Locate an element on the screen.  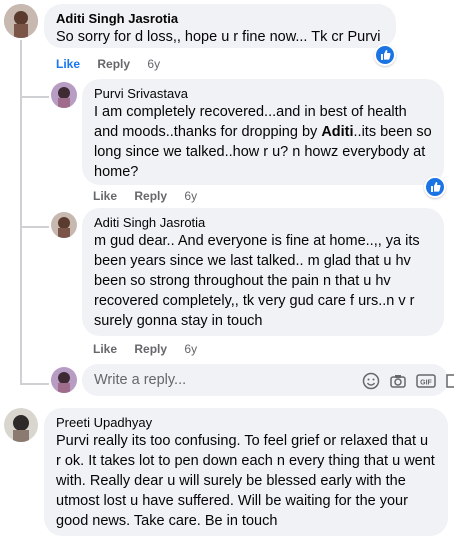
current-user-avatar is located at coordinates (64, 380).